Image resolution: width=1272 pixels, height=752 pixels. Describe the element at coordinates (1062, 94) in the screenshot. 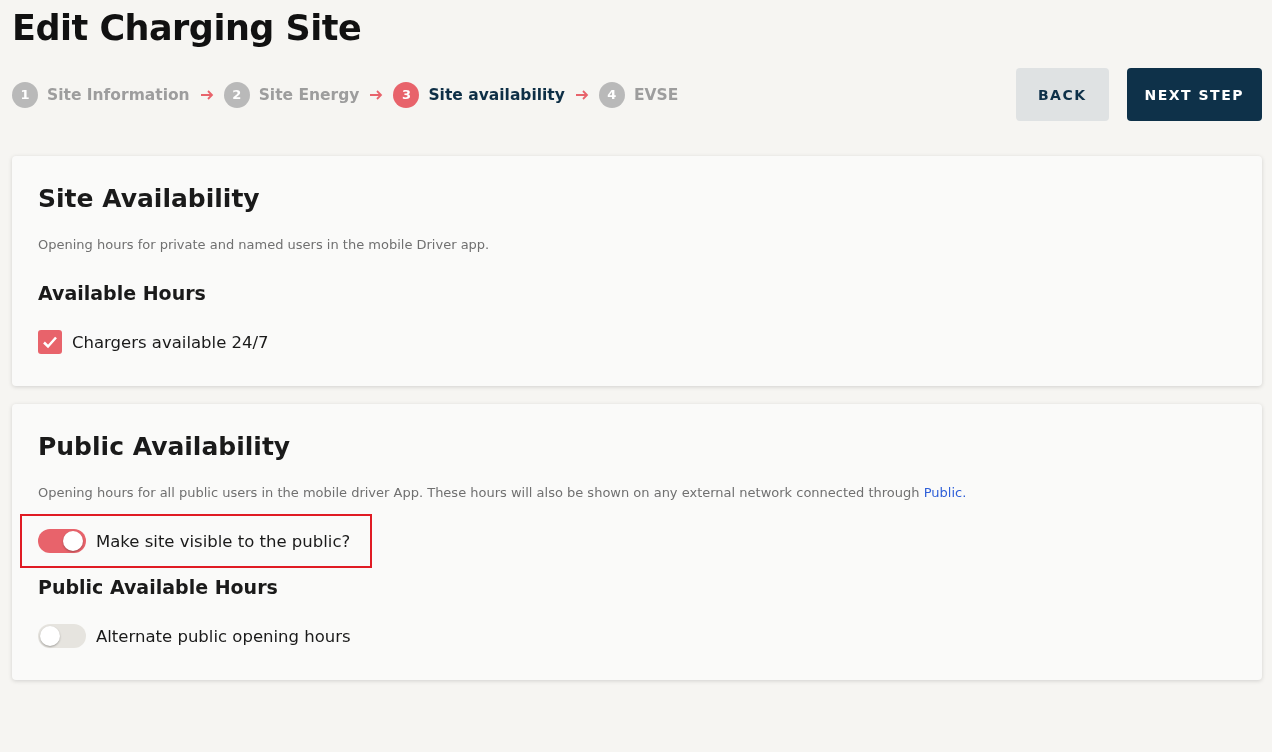

I see `back-button: BACK` at that location.